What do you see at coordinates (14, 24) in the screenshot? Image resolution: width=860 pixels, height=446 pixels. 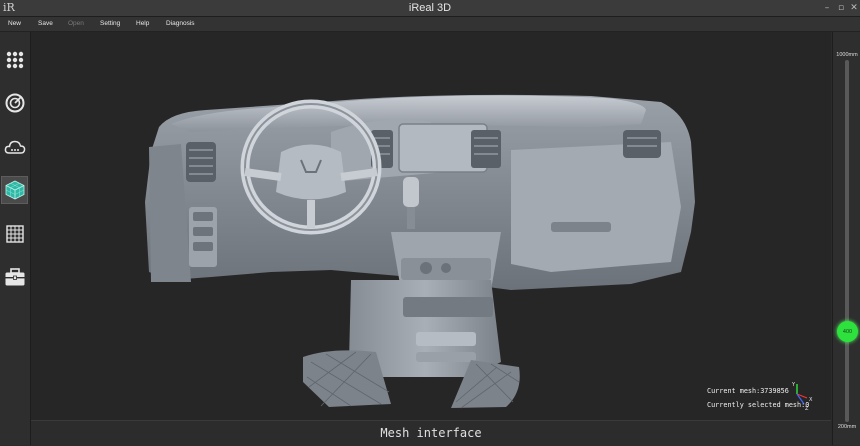 I see `menu-new: New` at bounding box center [14, 24].